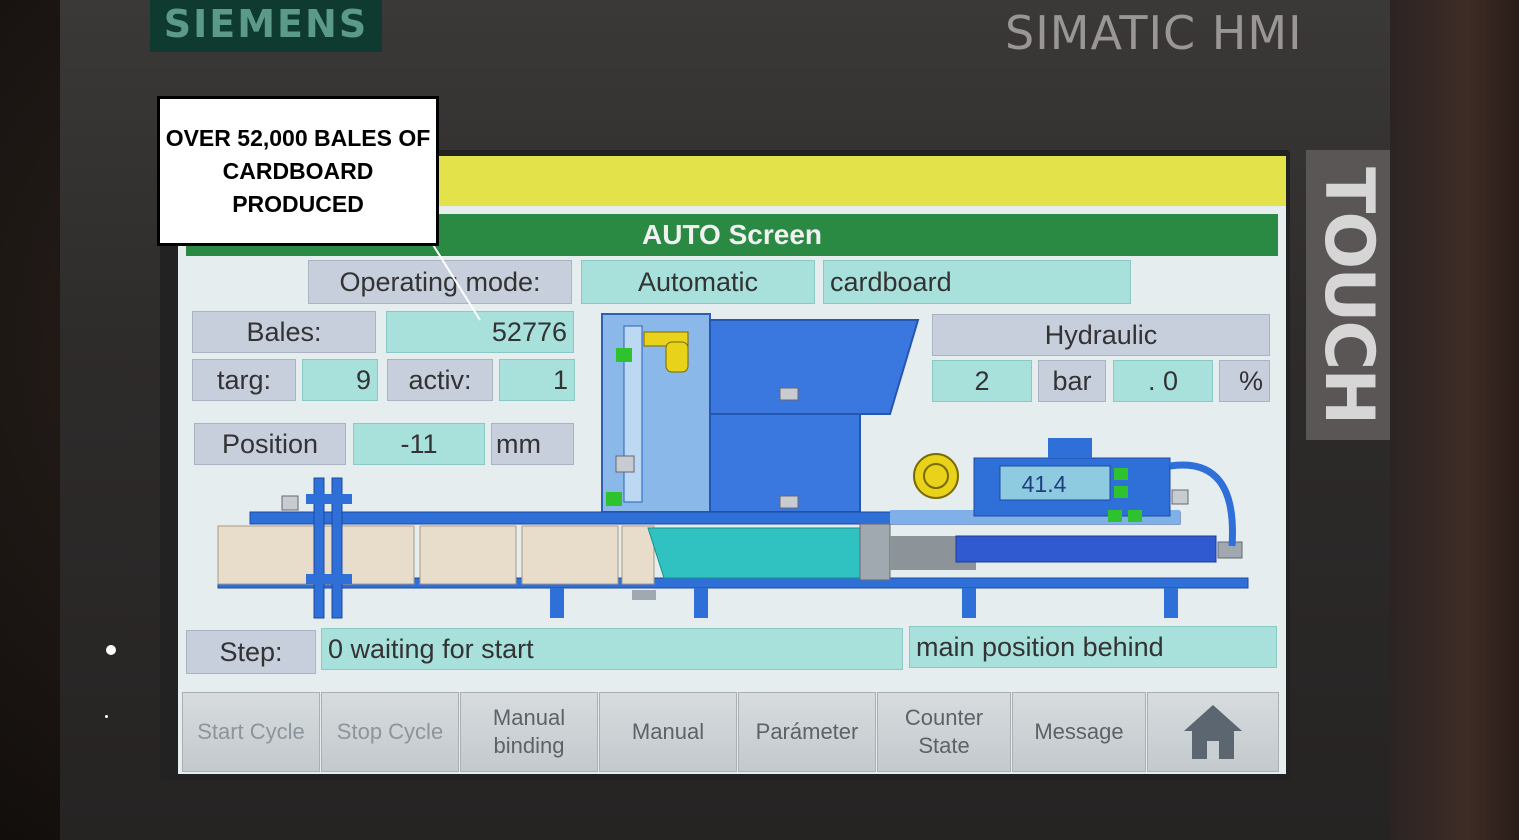  I want to click on device-edge, so click(1454, 420).